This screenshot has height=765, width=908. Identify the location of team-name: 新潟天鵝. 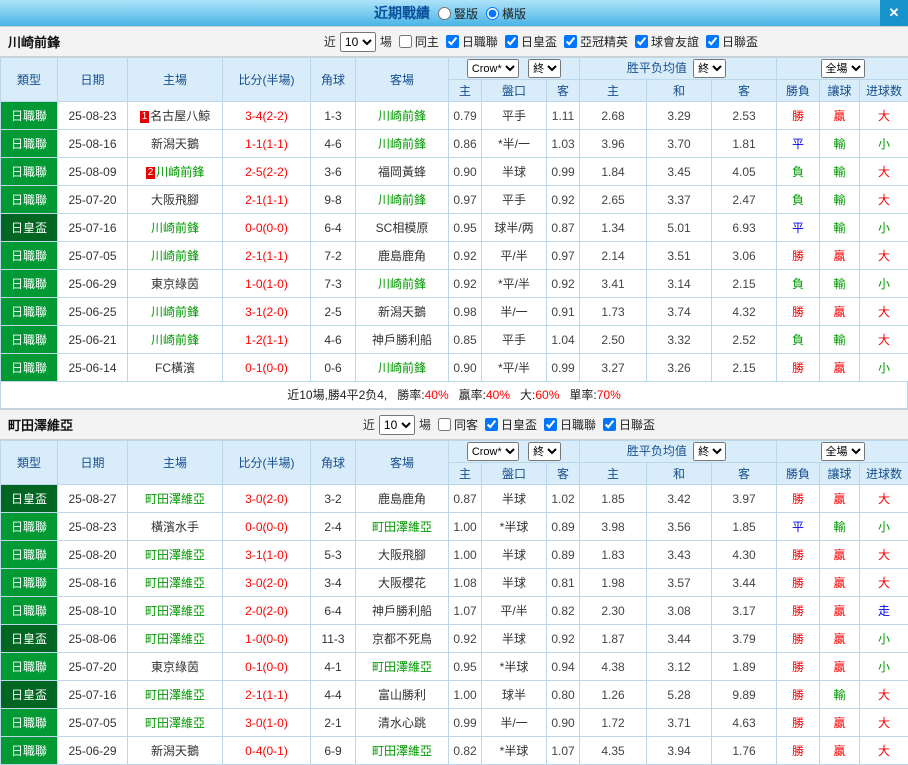
(175, 751).